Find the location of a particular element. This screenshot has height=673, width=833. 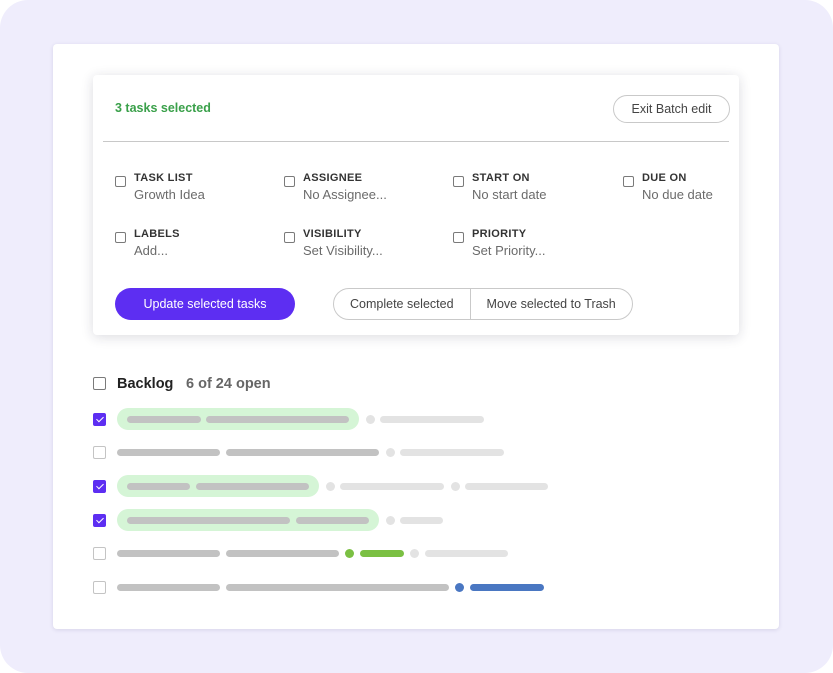

field-label: DUE ON is located at coordinates (664, 178).